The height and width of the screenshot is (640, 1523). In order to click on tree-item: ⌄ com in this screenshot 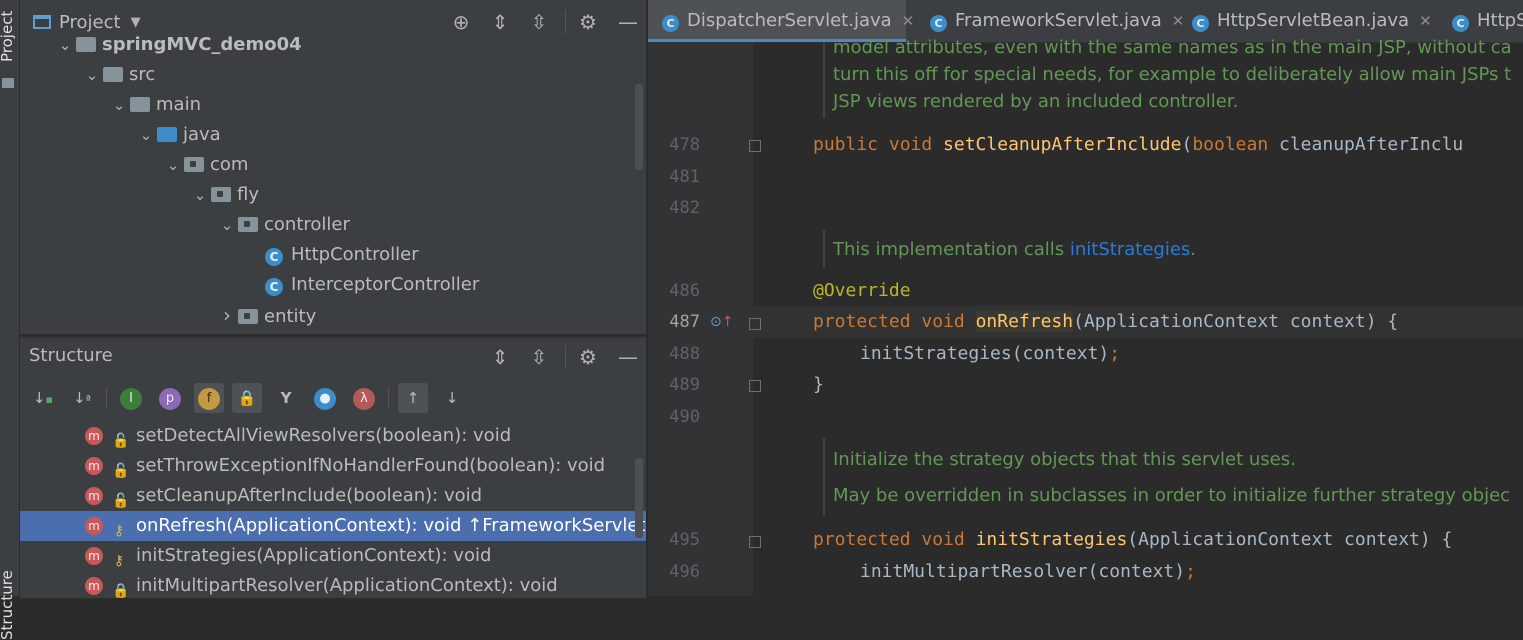, I will do `click(205, 165)`.